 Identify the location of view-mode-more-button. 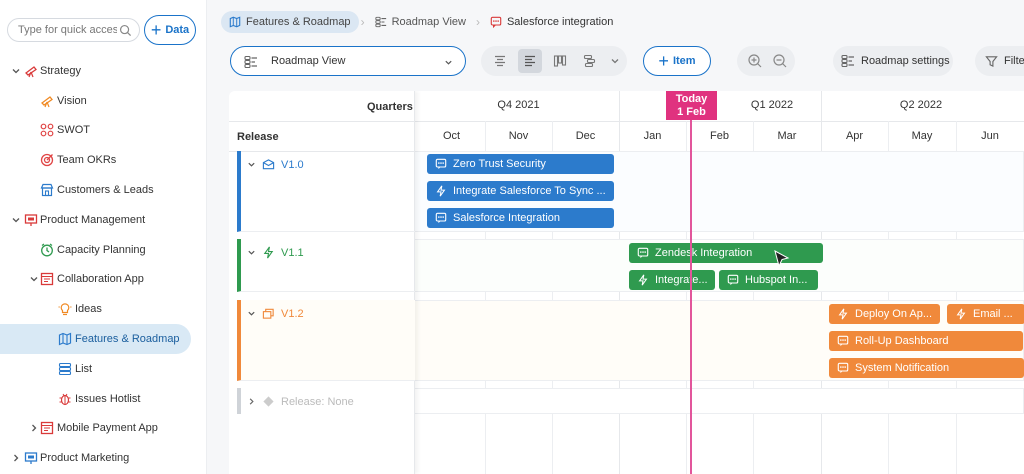
(615, 61).